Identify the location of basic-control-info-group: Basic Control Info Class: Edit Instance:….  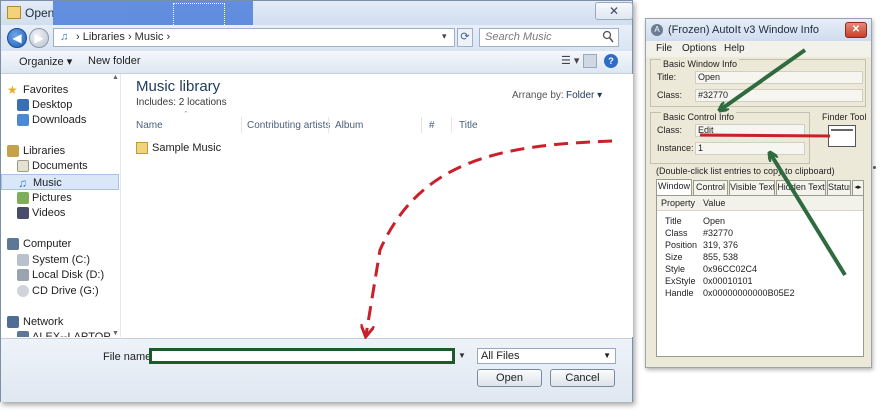
(730, 138).